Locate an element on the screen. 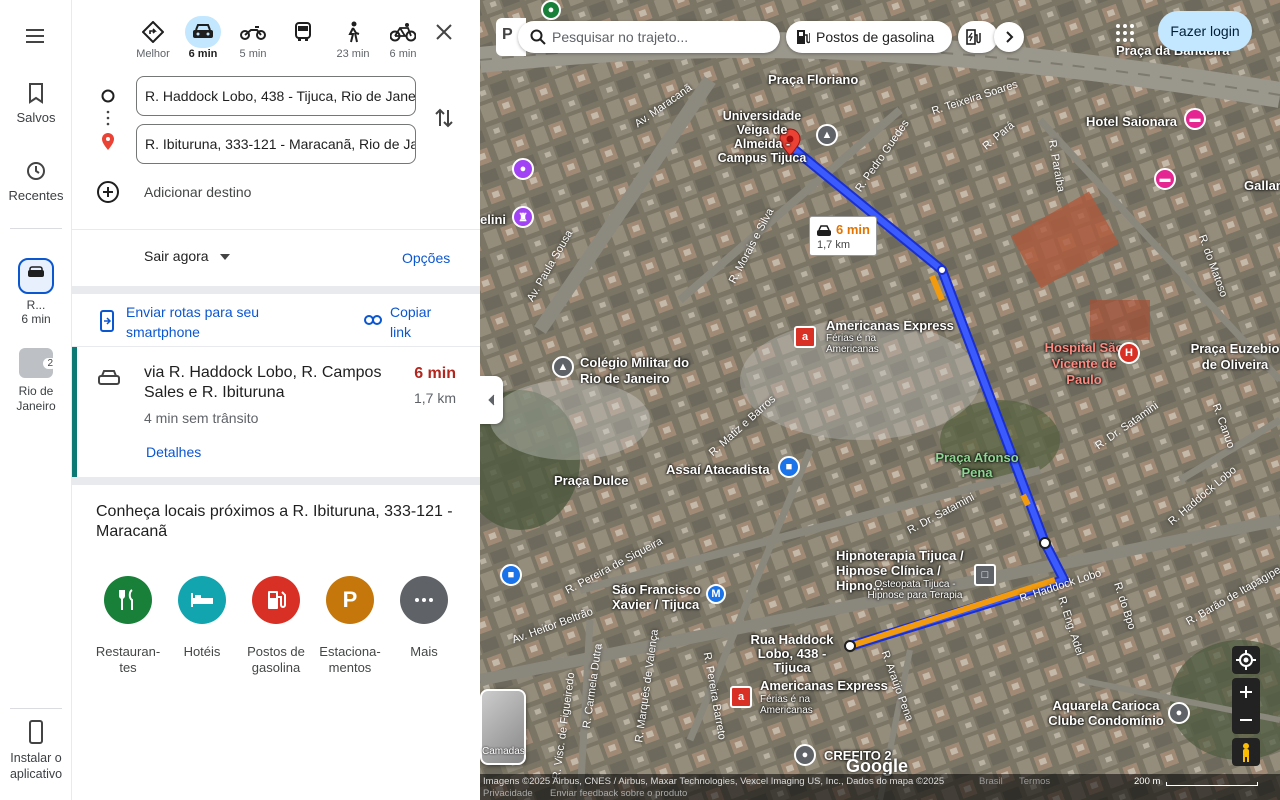 Image resolution: width=1280 pixels, height=800 pixels. mode-motorcycle: 5 min is located at coordinates (253, 38).